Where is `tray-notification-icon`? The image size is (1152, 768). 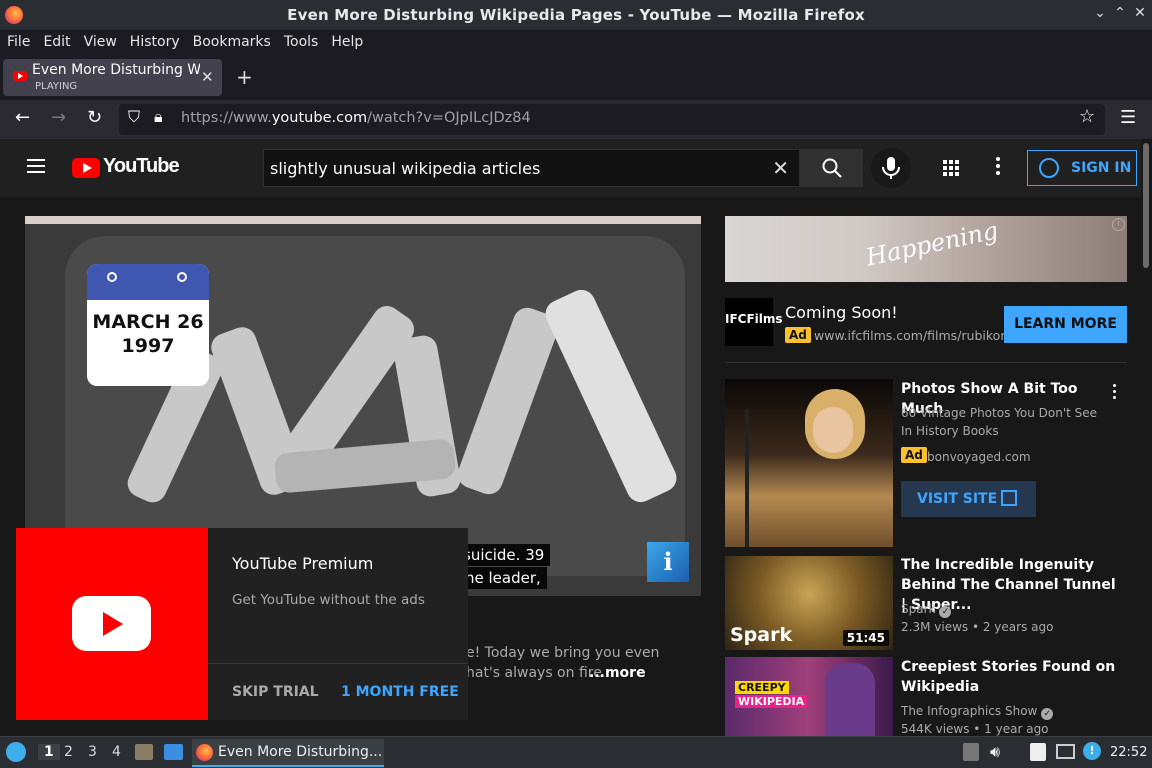 tray-notification-icon is located at coordinates (971, 752).